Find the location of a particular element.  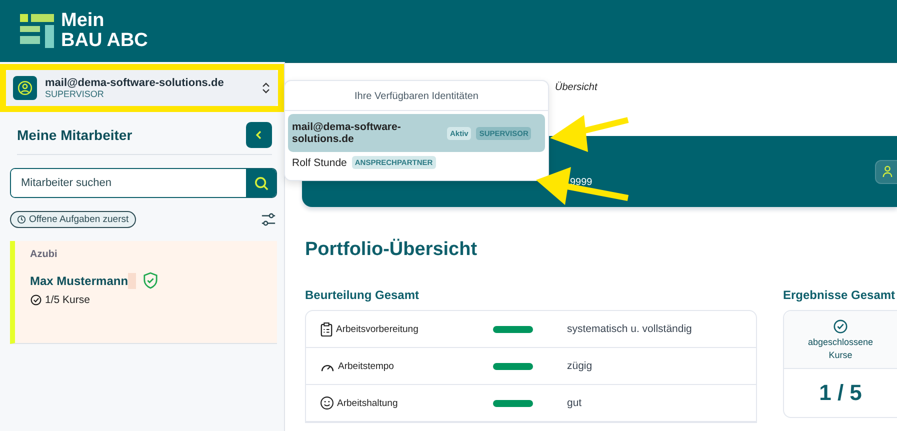

page-title: Portfolio-Übersicht is located at coordinates (391, 250).